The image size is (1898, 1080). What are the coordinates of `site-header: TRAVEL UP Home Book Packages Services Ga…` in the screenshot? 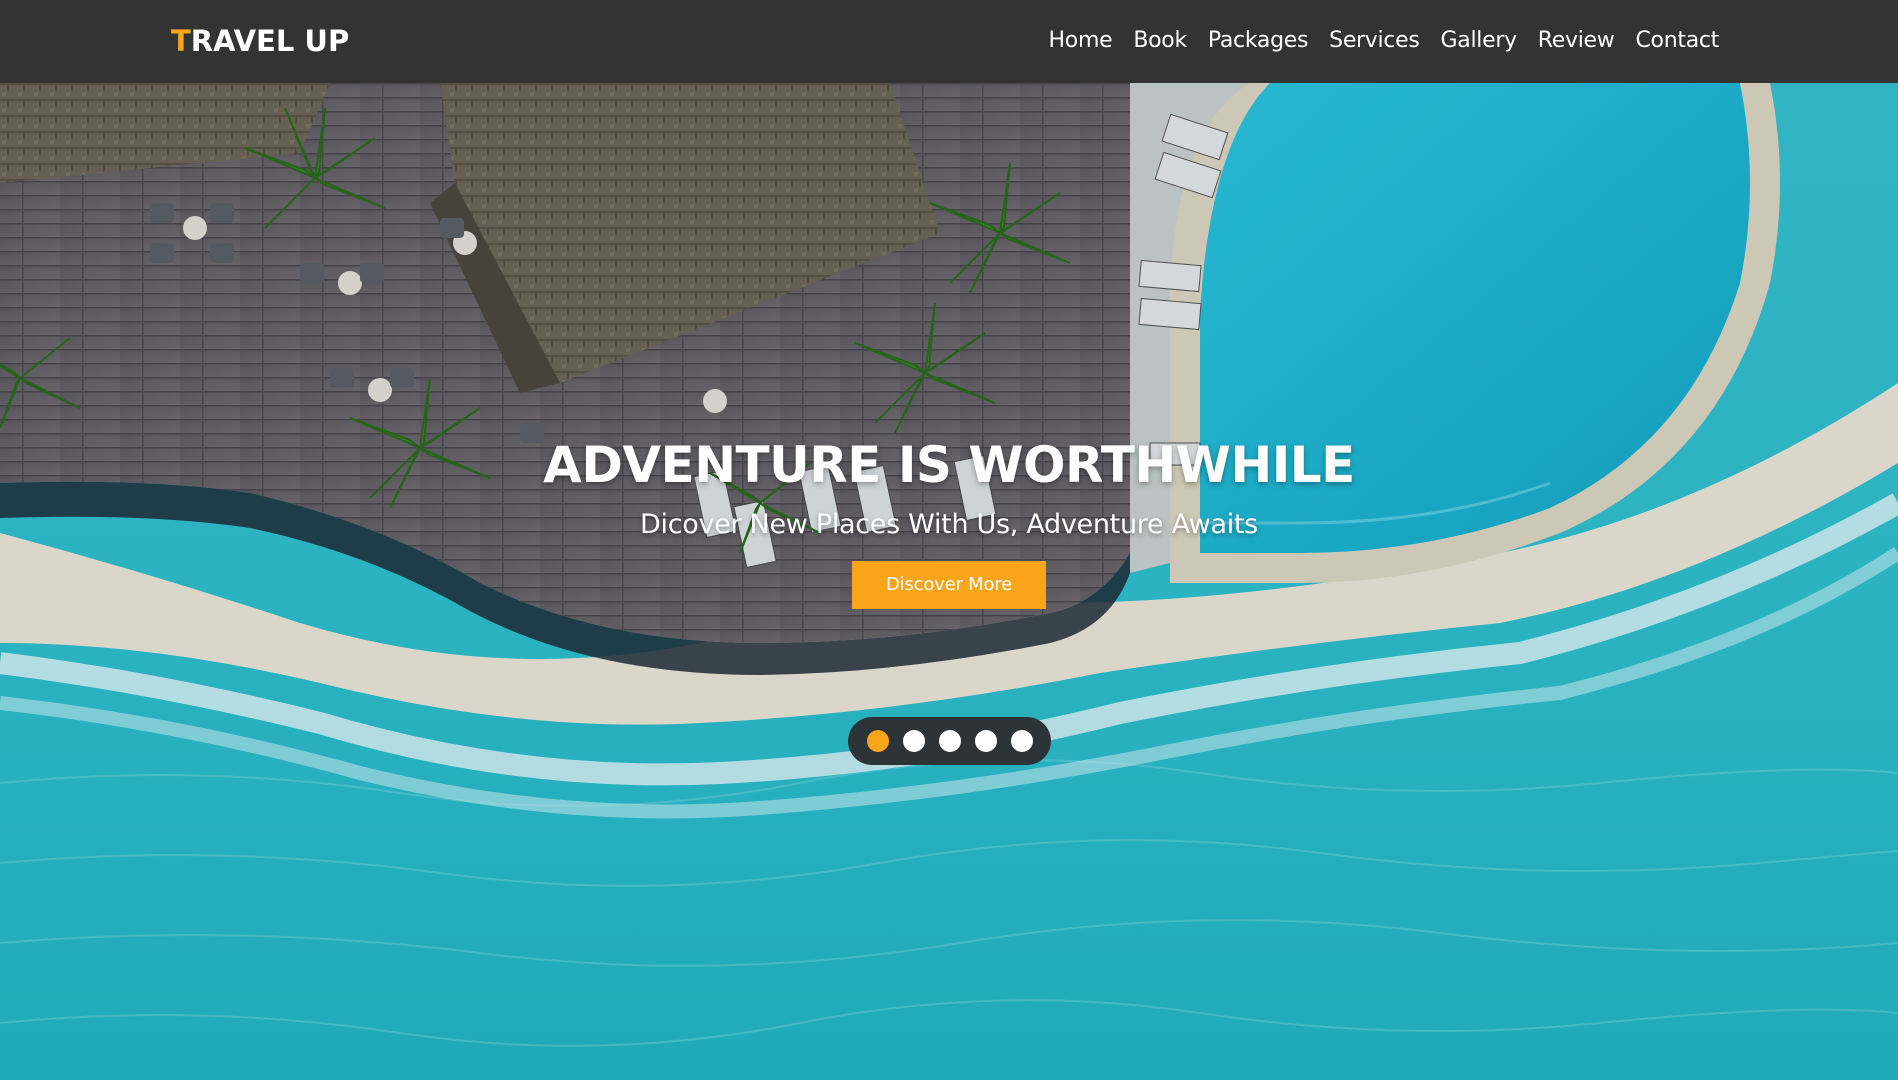 It's located at (949, 41).